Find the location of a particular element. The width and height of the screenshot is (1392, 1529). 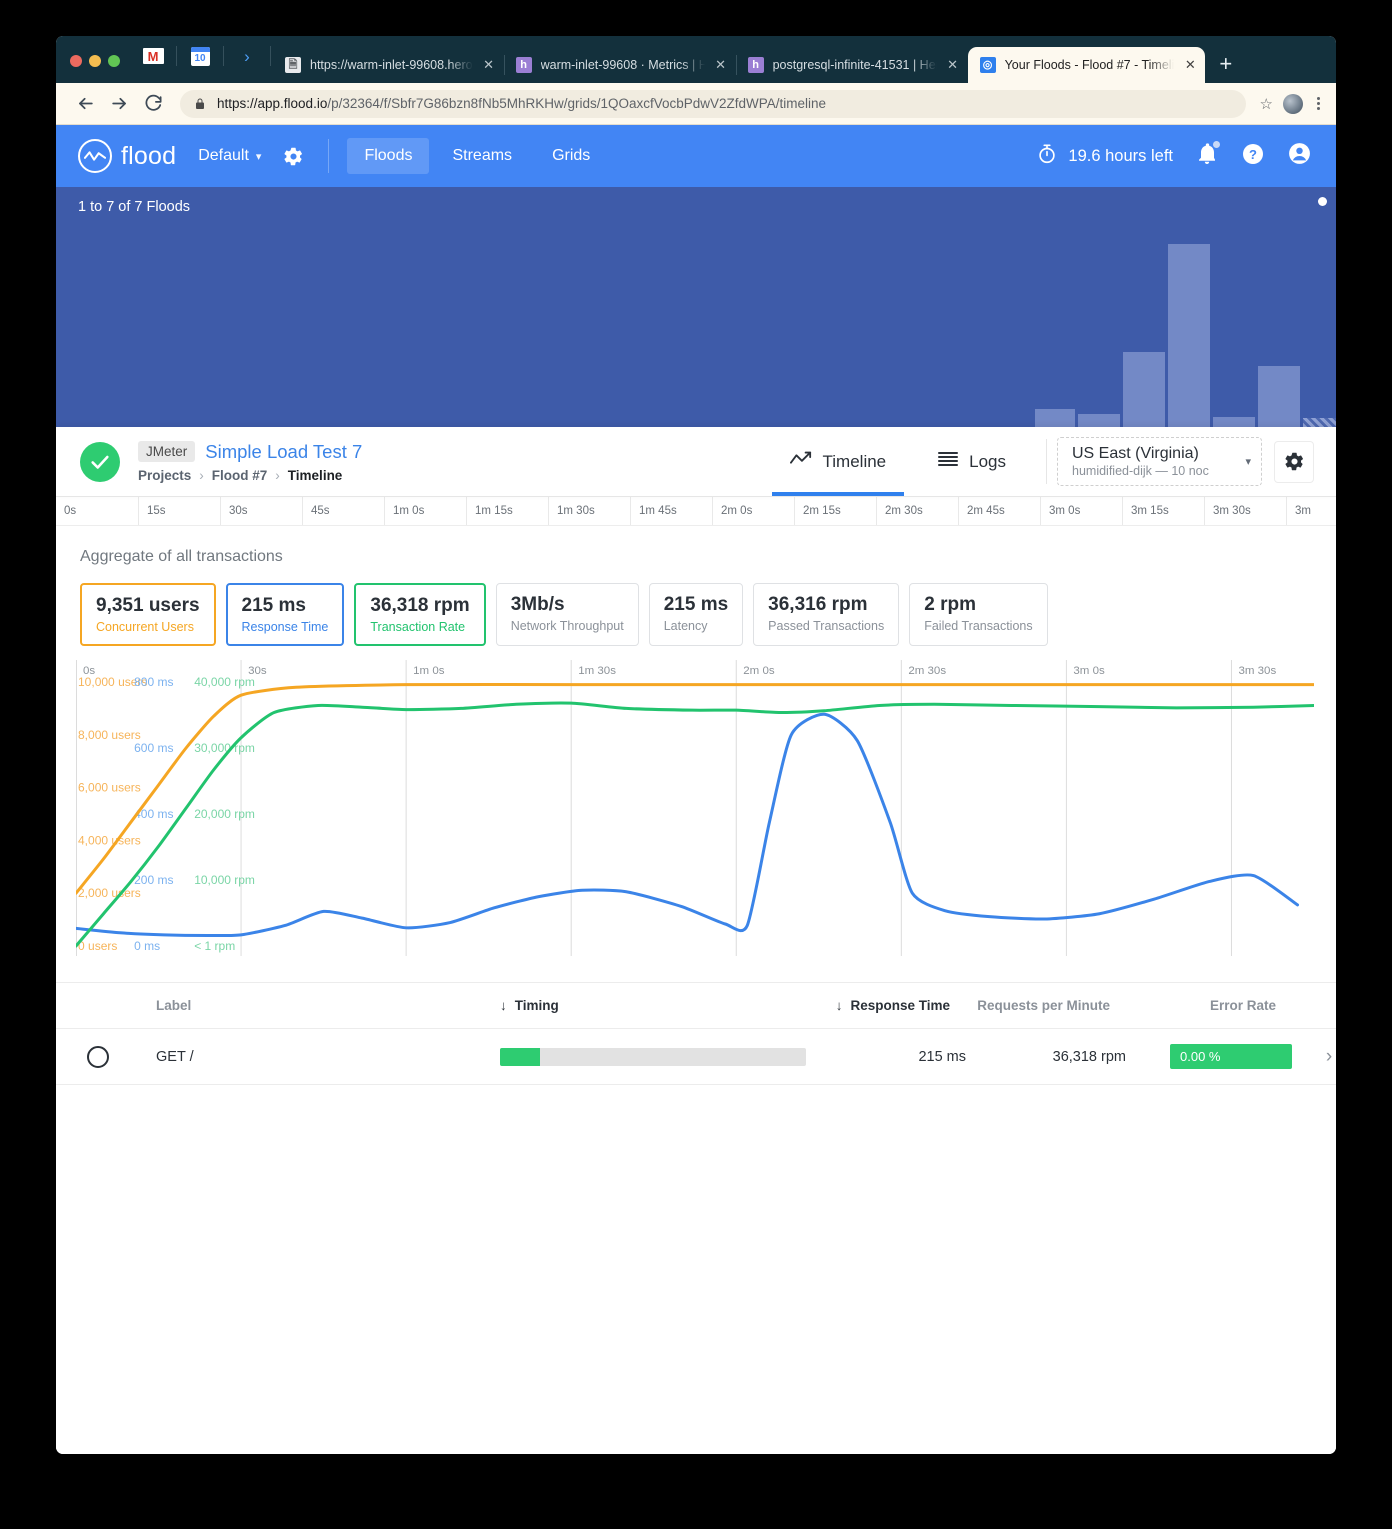

back-button is located at coordinates (85, 104).